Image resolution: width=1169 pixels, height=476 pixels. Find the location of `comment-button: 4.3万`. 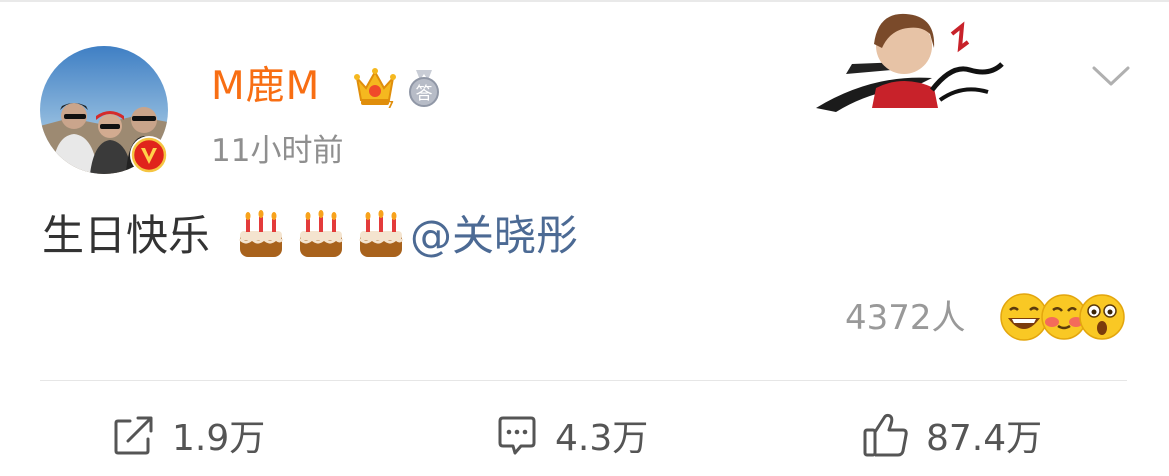

comment-button: 4.3万 is located at coordinates (571, 435).